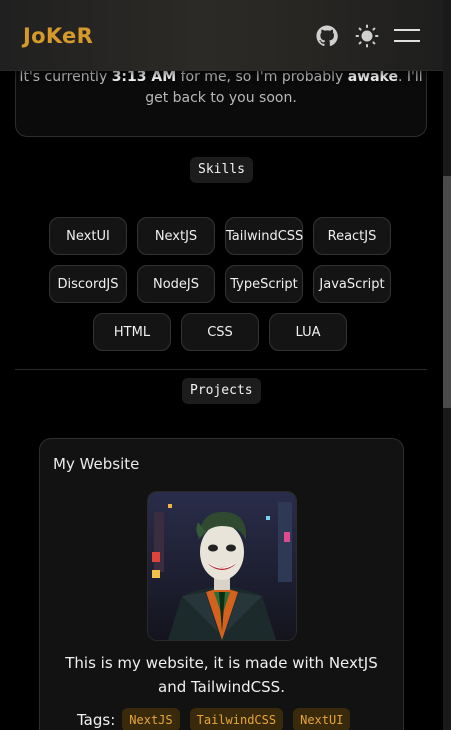  What do you see at coordinates (264, 236) in the screenshot?
I see `skill-chip: TailwindCSS` at bounding box center [264, 236].